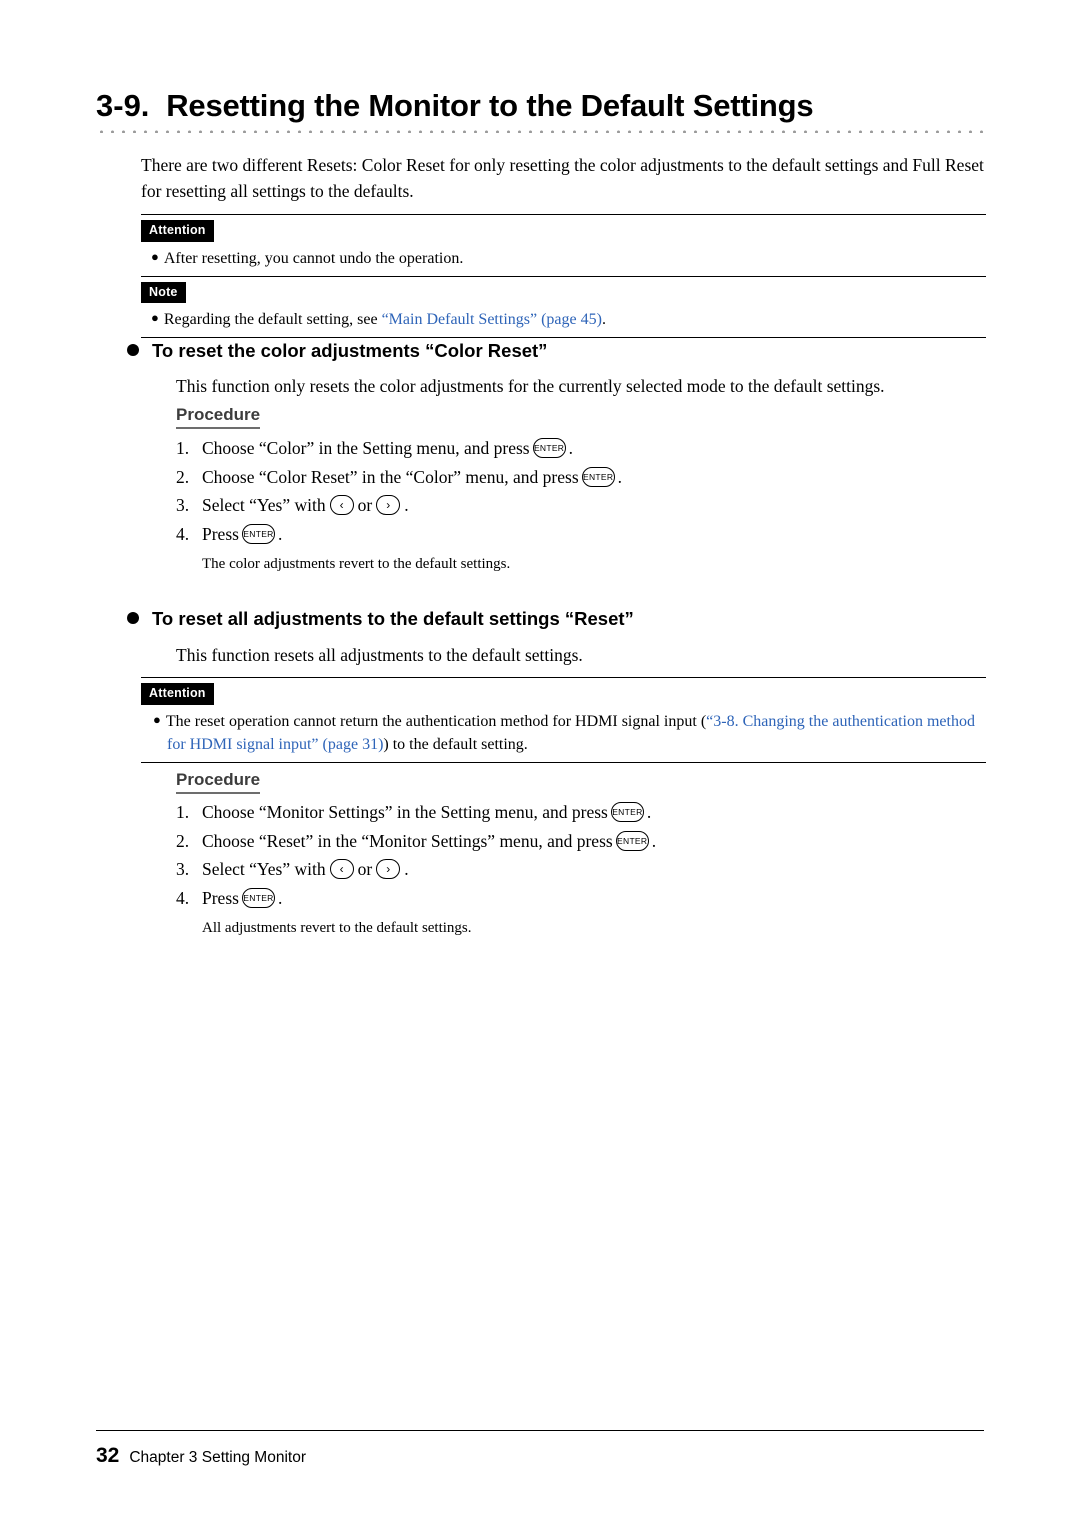 This screenshot has width=1080, height=1527. Describe the element at coordinates (163, 292) in the screenshot. I see `note-tag: Note` at that location.